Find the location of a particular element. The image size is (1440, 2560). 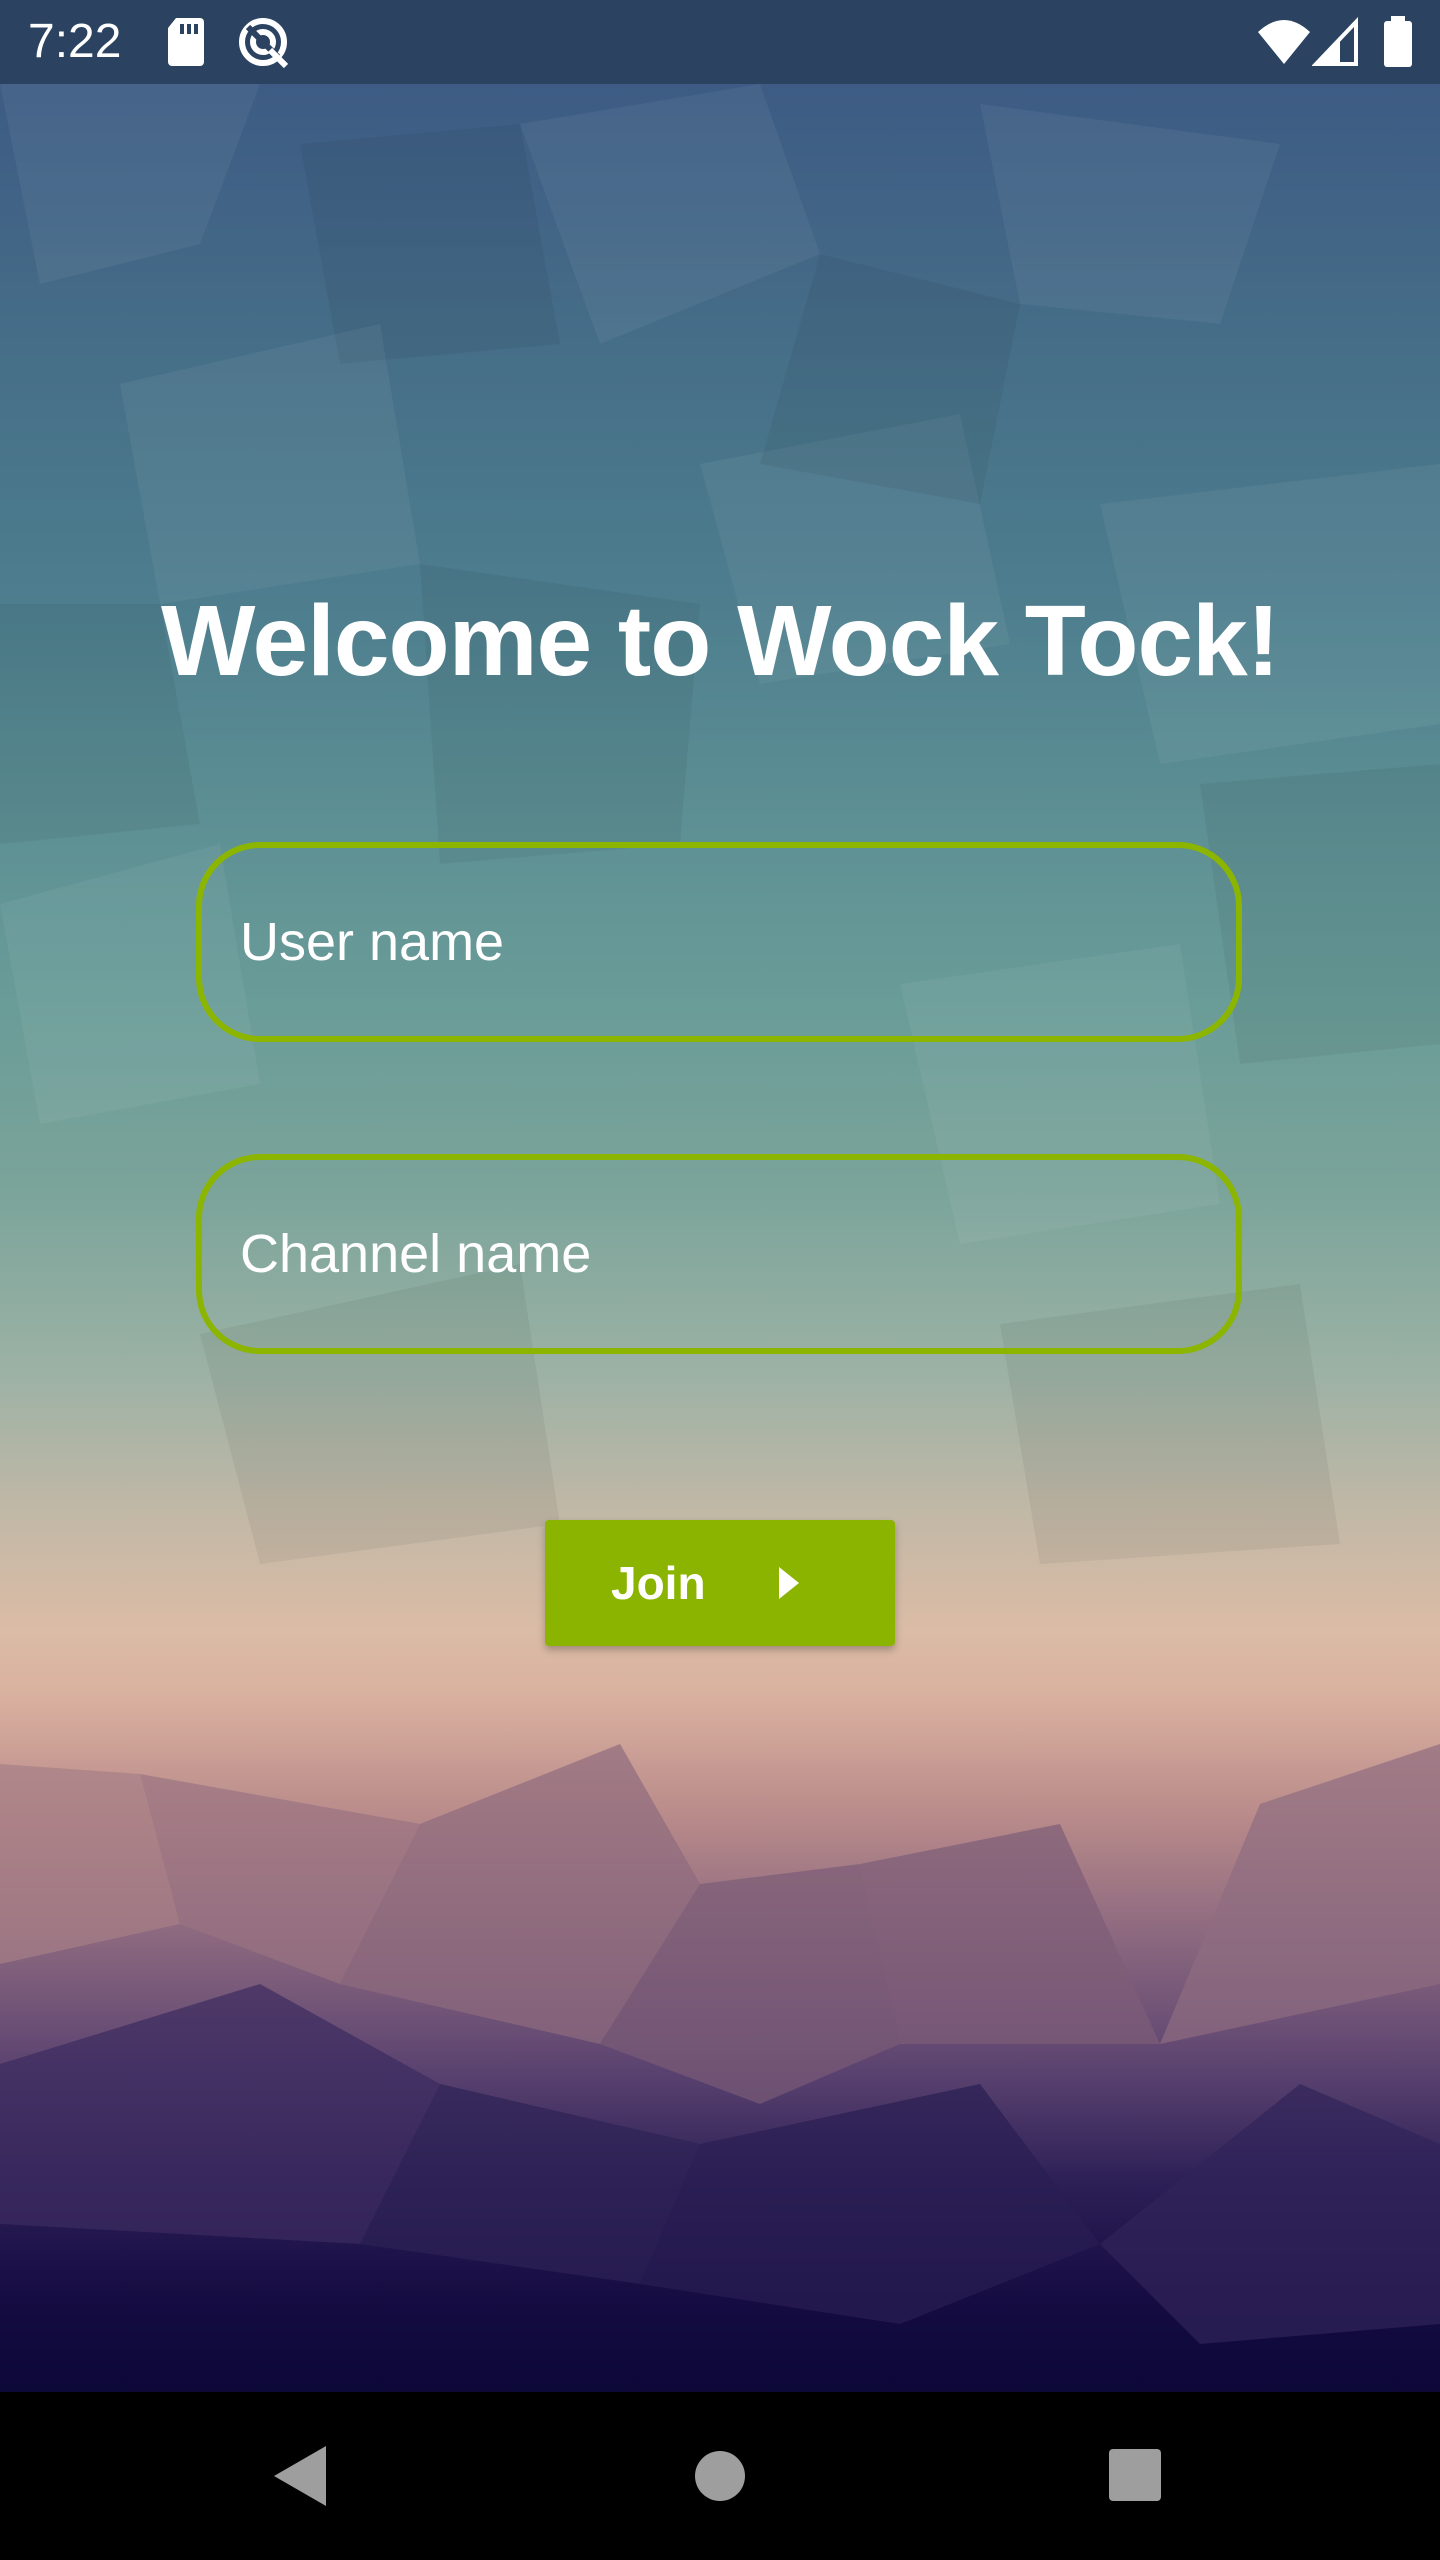

join-button-label: Join is located at coordinates (658, 1583).